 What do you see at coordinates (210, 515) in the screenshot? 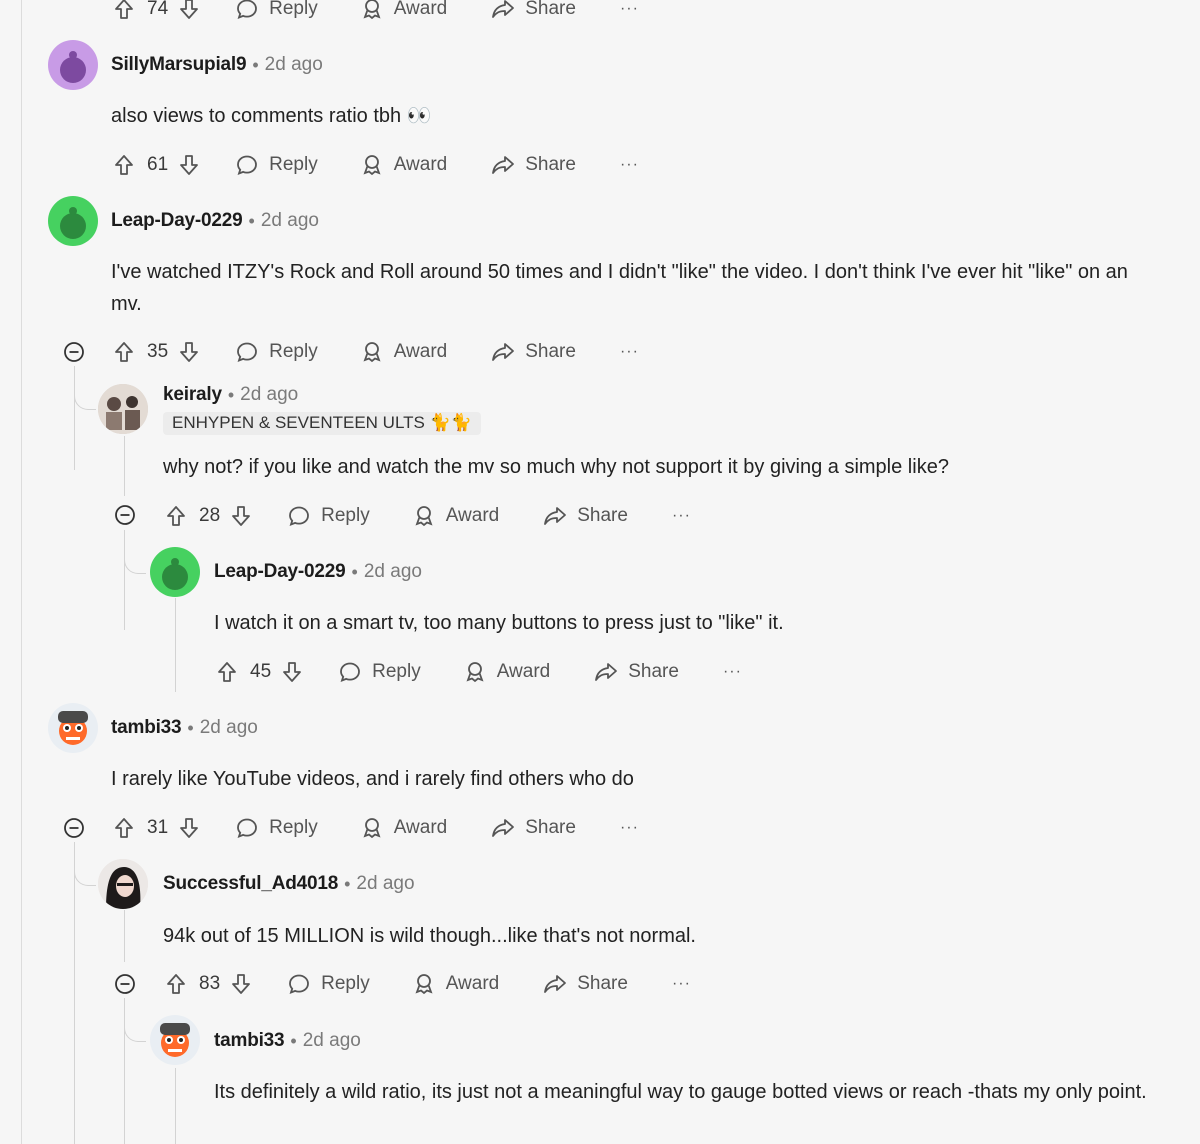
I see `vote-count: 28` at bounding box center [210, 515].